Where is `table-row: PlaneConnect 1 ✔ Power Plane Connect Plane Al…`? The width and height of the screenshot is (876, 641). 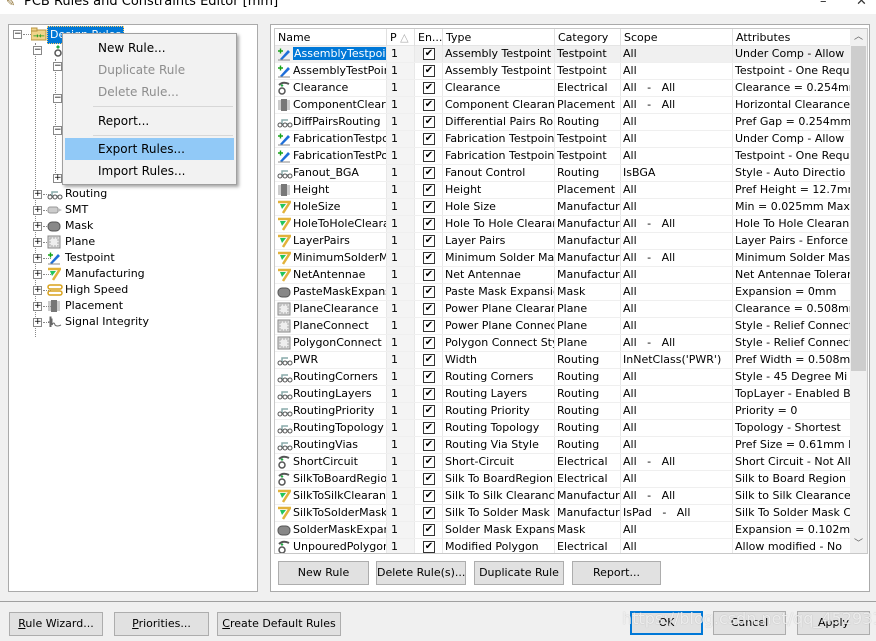
table-row: PlaneConnect 1 ✔ Power Plane Connect Plane Al… is located at coordinates (563, 326).